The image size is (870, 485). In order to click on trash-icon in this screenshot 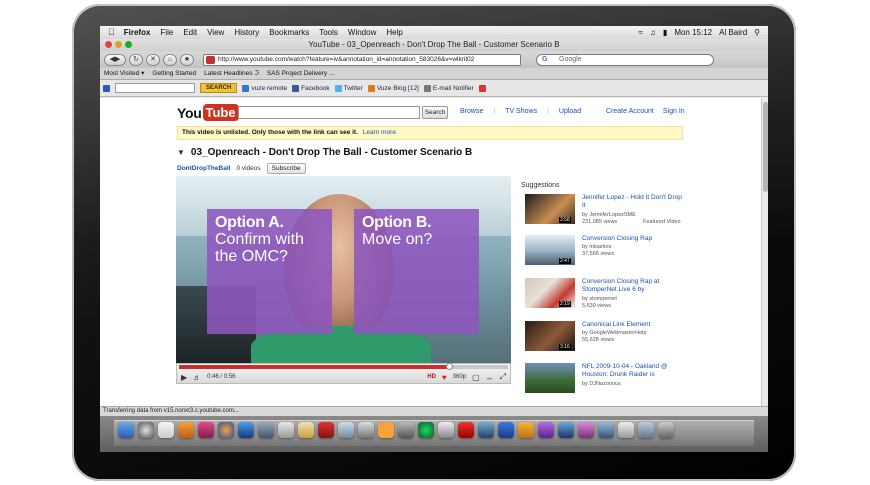, I will do `click(666, 430)`.